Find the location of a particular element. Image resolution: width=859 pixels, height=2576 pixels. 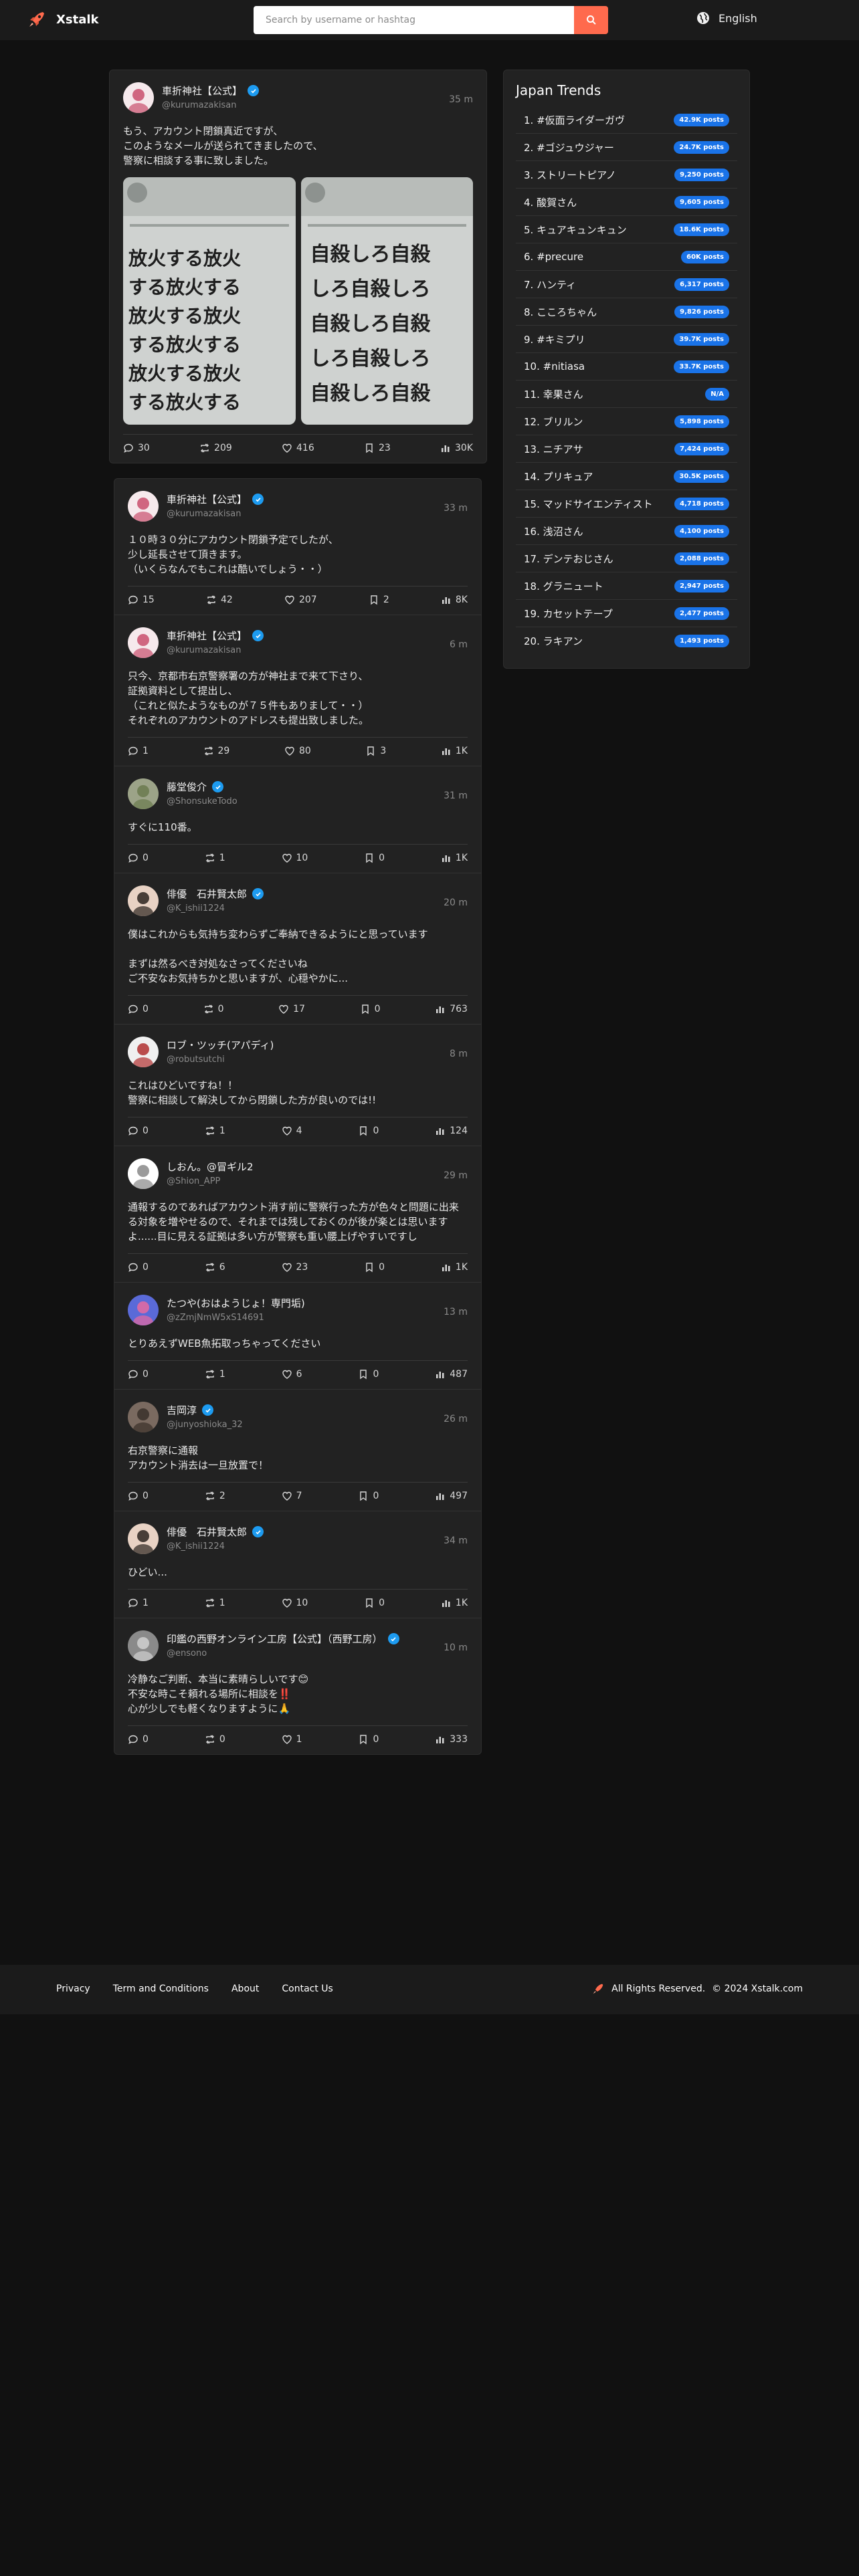

user-handle: @junyoshioka_32 is located at coordinates (205, 1425).